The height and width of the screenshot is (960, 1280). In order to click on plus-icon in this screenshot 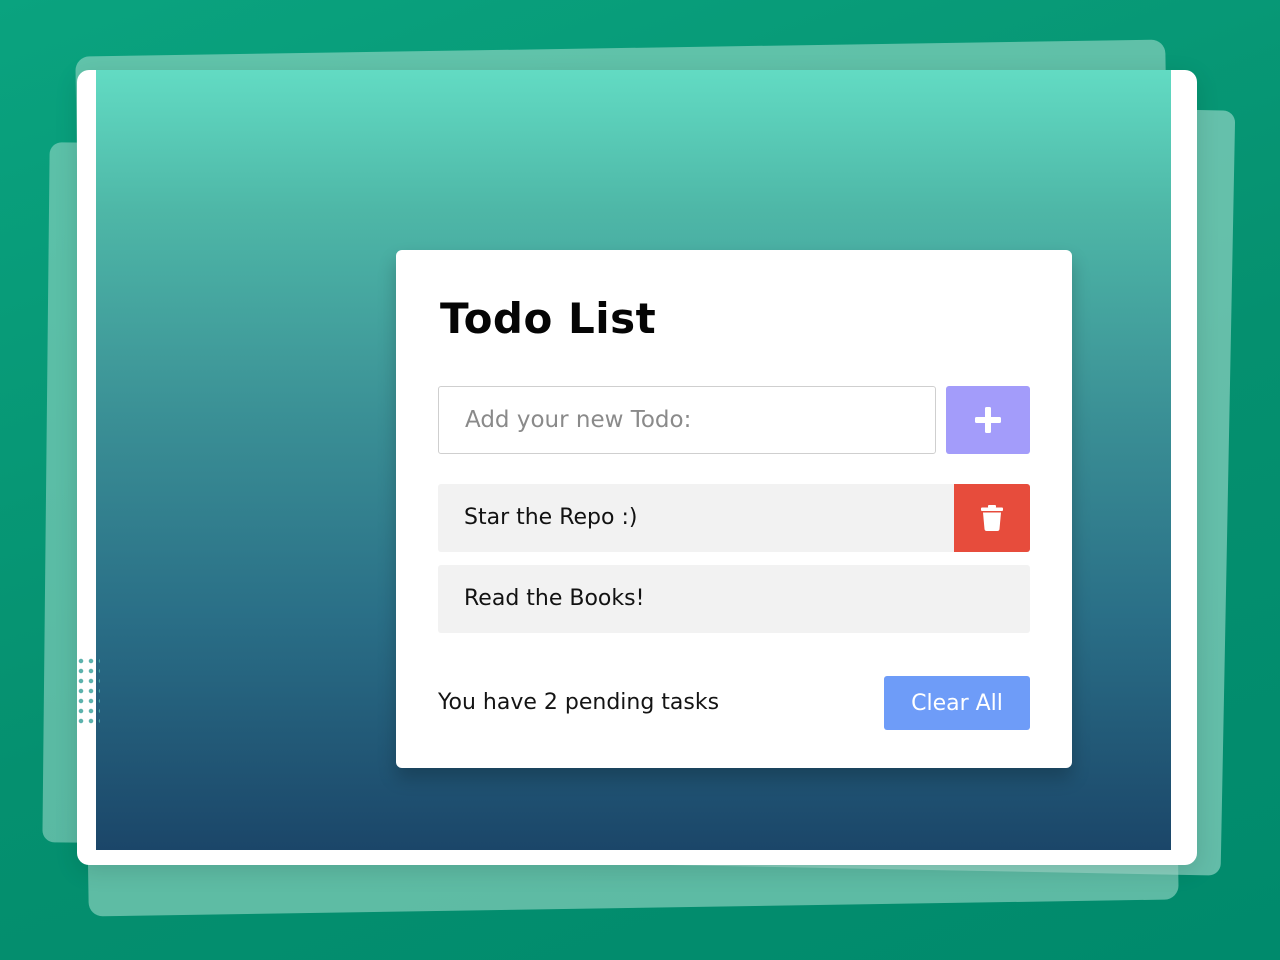, I will do `click(988, 420)`.